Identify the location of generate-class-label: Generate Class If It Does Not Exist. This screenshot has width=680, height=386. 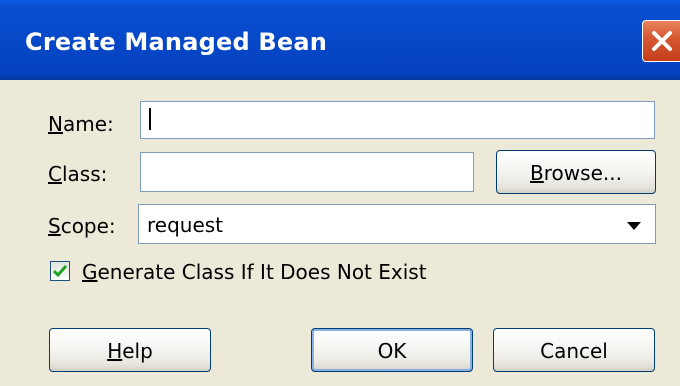
(254, 272).